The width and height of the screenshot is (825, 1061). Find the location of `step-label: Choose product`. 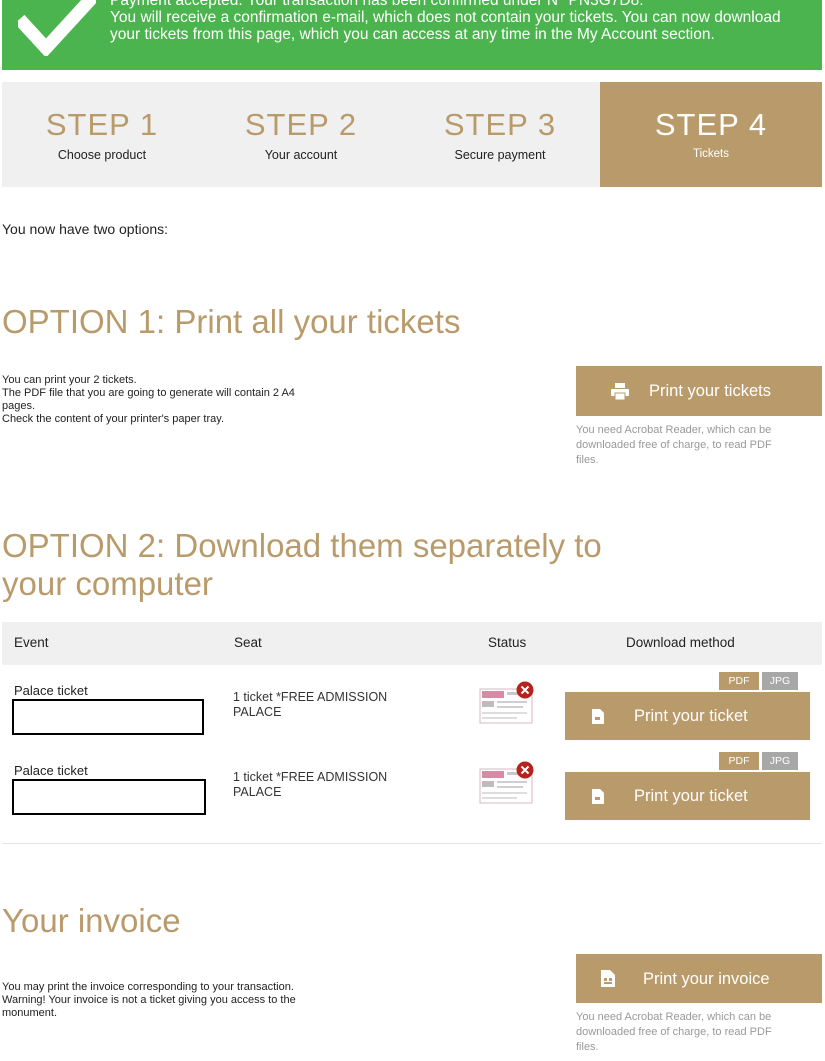

step-label: Choose product is located at coordinates (102, 155).